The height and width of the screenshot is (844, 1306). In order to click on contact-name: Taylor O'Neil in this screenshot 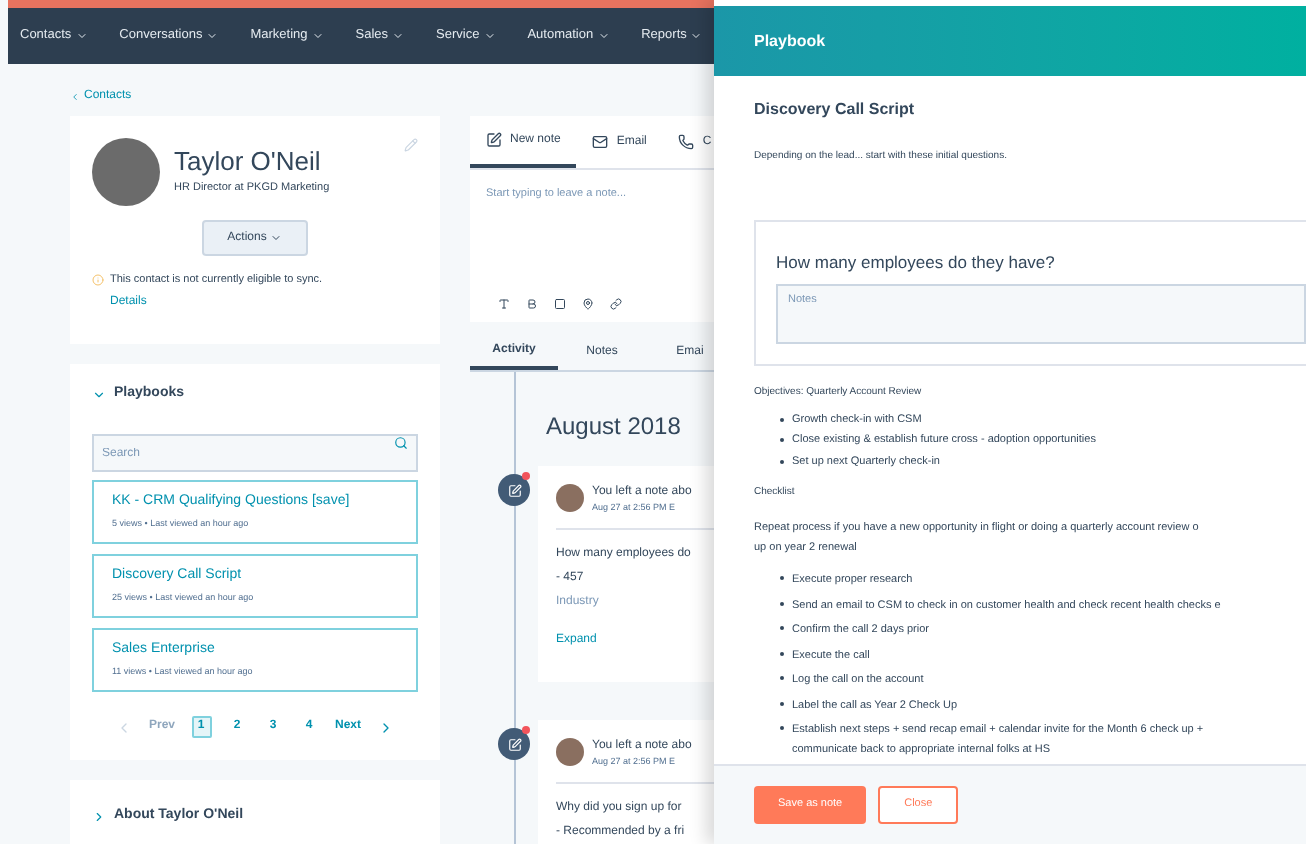, I will do `click(248, 160)`.